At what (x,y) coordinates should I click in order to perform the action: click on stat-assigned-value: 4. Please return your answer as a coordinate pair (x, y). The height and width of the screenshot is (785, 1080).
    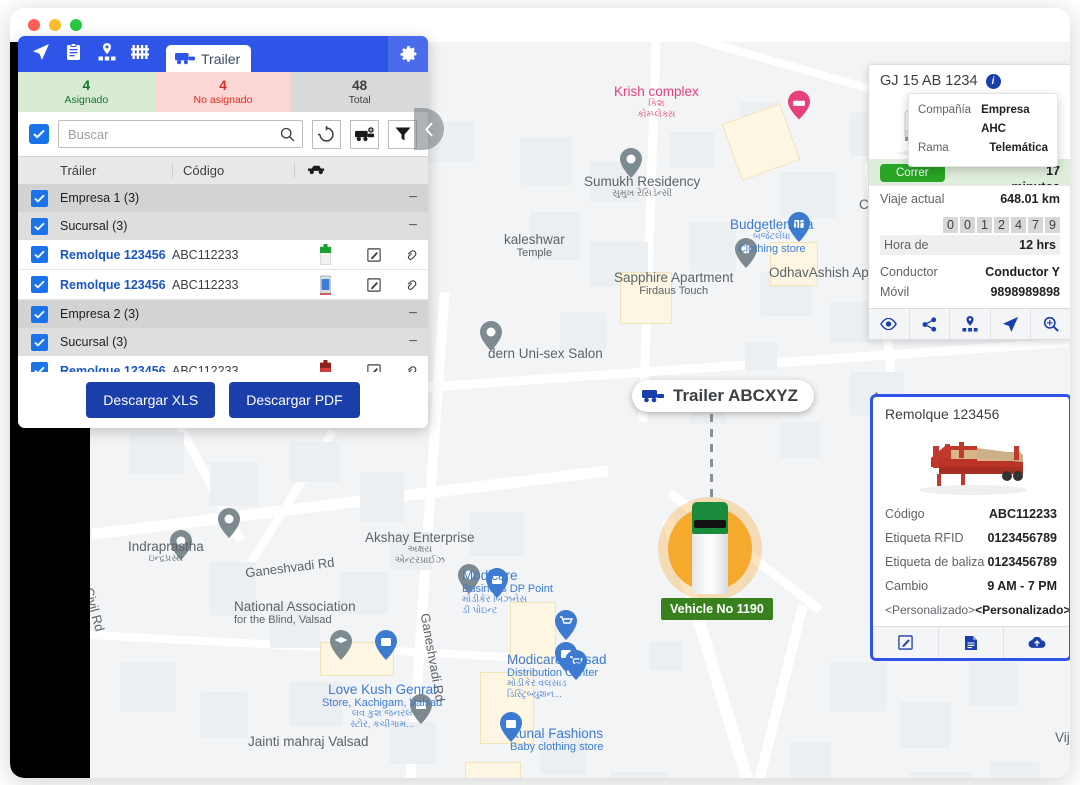
    Looking at the image, I should click on (86, 86).